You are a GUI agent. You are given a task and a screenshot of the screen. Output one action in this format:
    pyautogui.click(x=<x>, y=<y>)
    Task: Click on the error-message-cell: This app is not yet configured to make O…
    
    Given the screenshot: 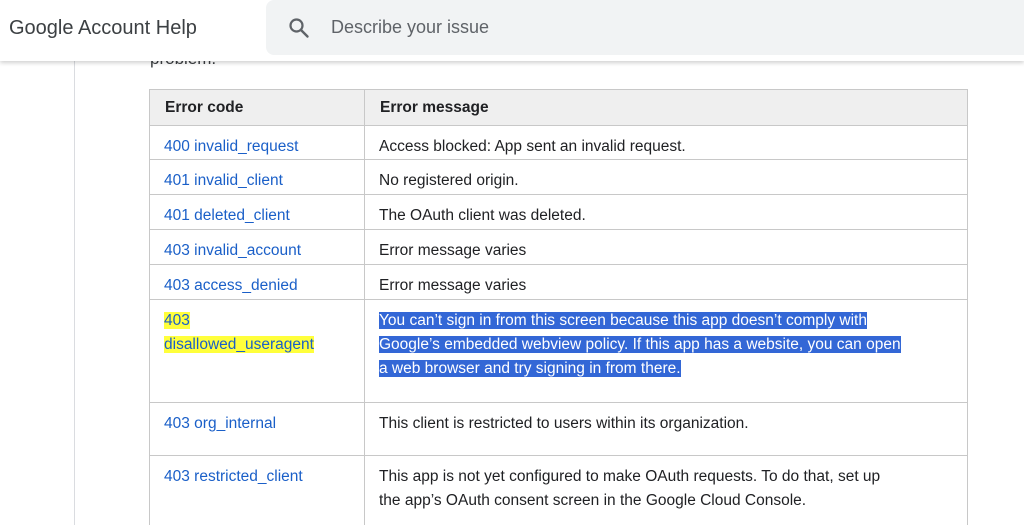 What is the action you would take?
    pyautogui.click(x=666, y=490)
    